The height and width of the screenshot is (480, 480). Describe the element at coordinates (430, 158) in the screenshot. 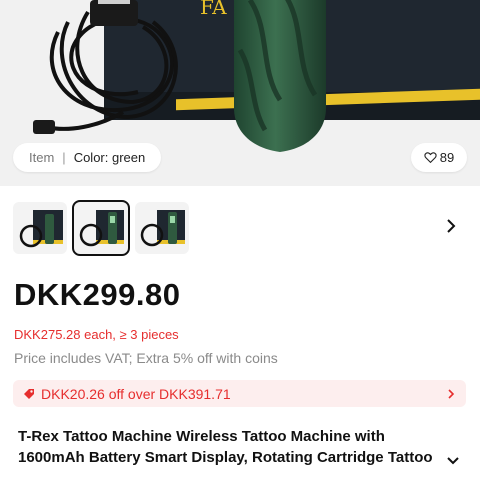

I see `heart-icon` at that location.